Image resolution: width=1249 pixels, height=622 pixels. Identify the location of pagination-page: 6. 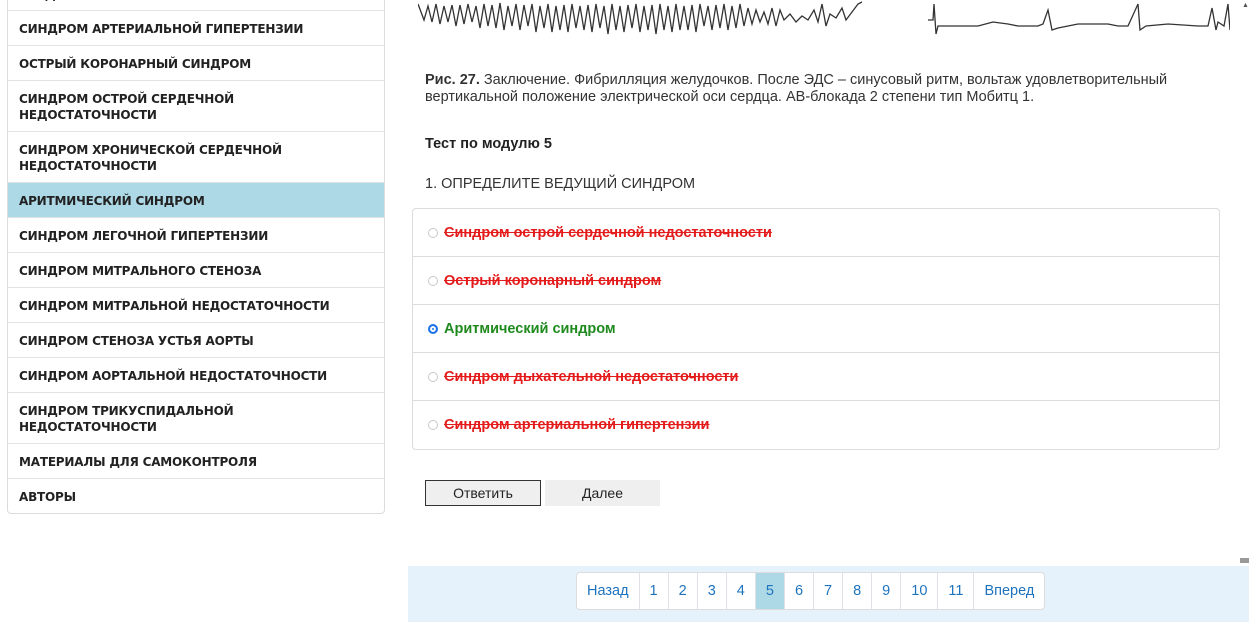
(800, 591).